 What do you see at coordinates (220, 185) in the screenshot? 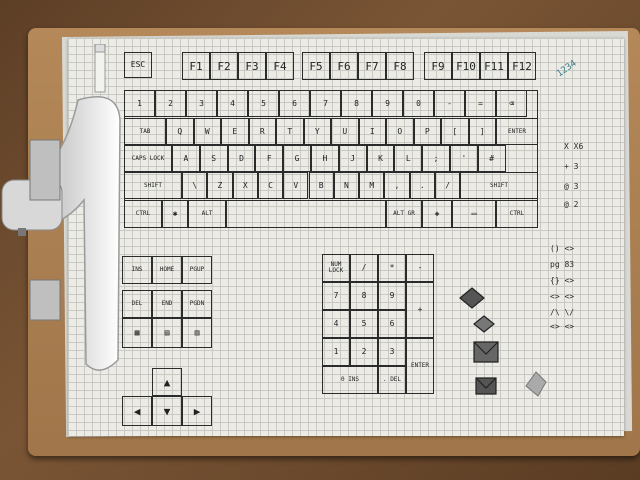
I see `key-3-1: Z` at bounding box center [220, 185].